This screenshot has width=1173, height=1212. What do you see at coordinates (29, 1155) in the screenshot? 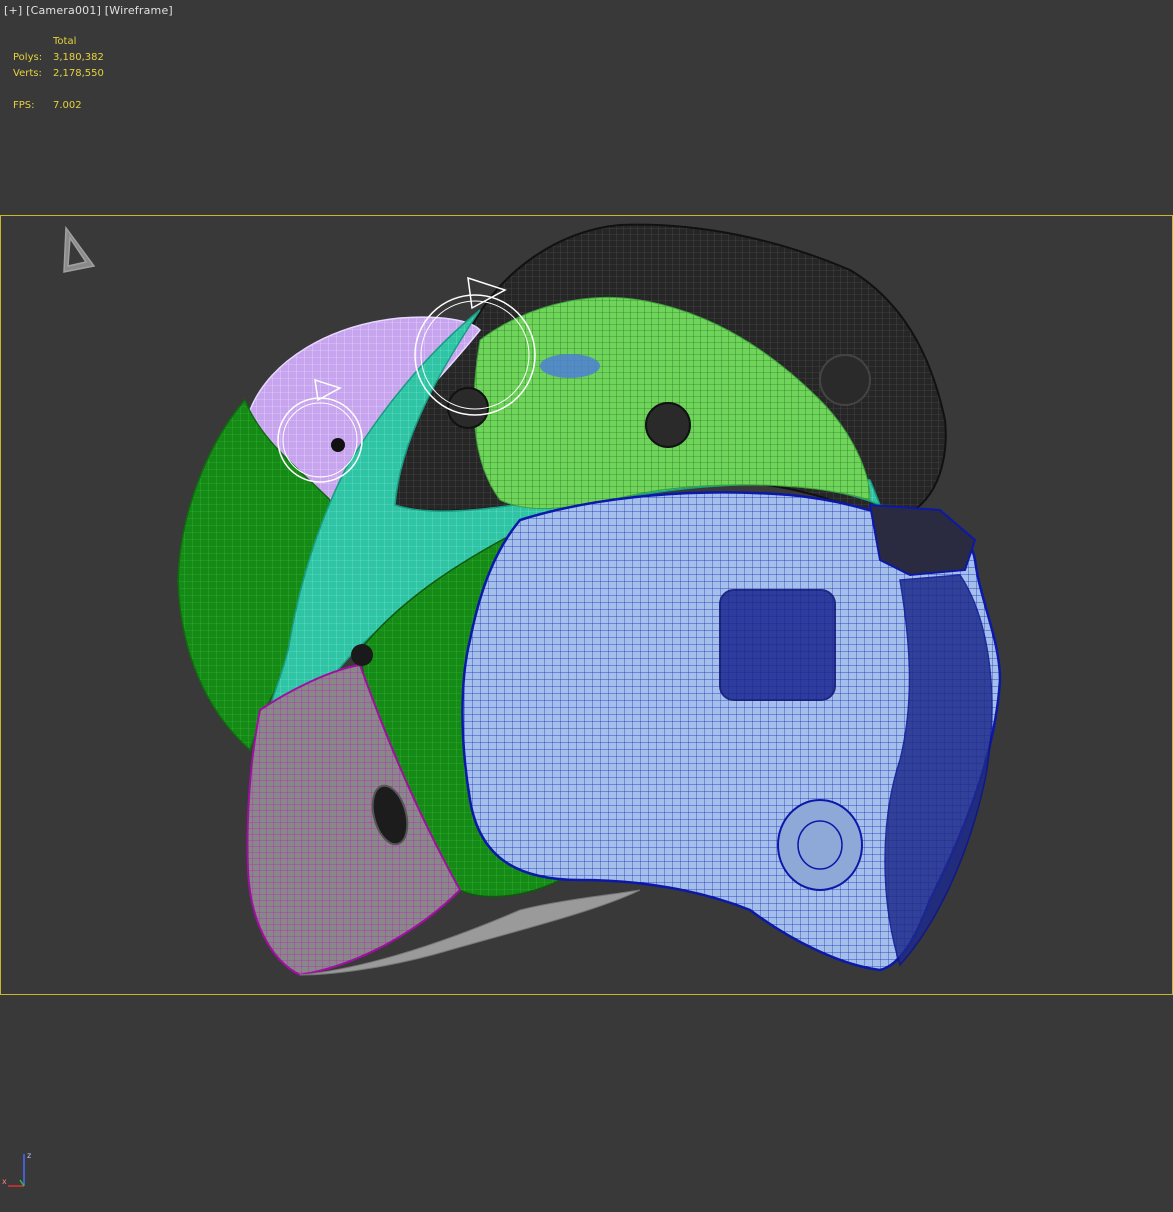
I see `axis-z-label: z` at bounding box center [29, 1155].